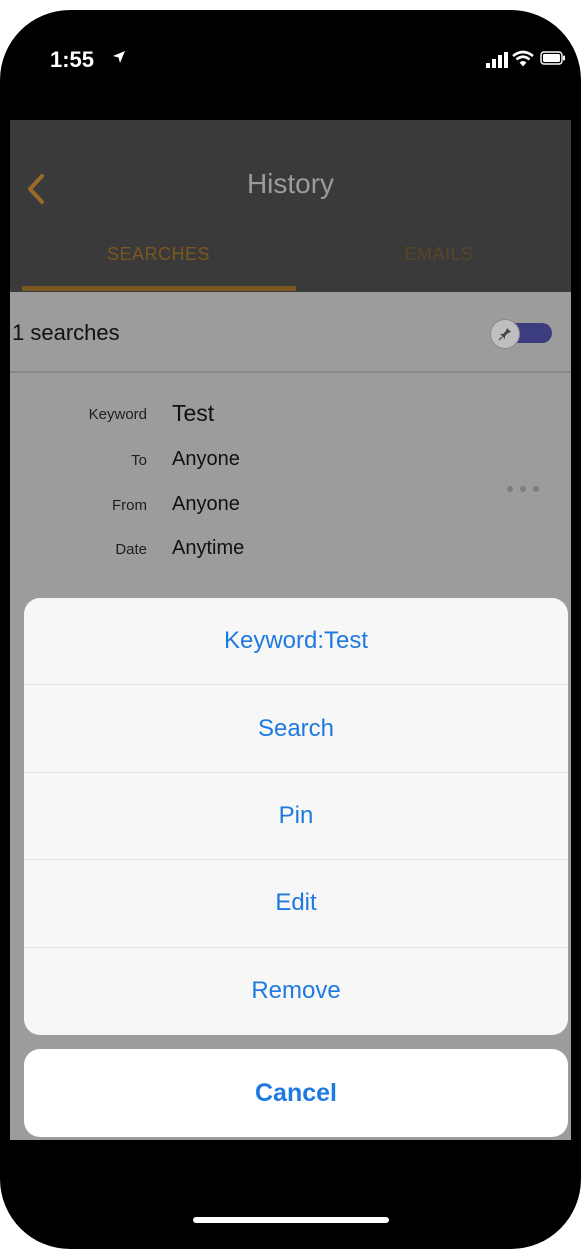  I want to click on page-title: History, so click(290, 183).